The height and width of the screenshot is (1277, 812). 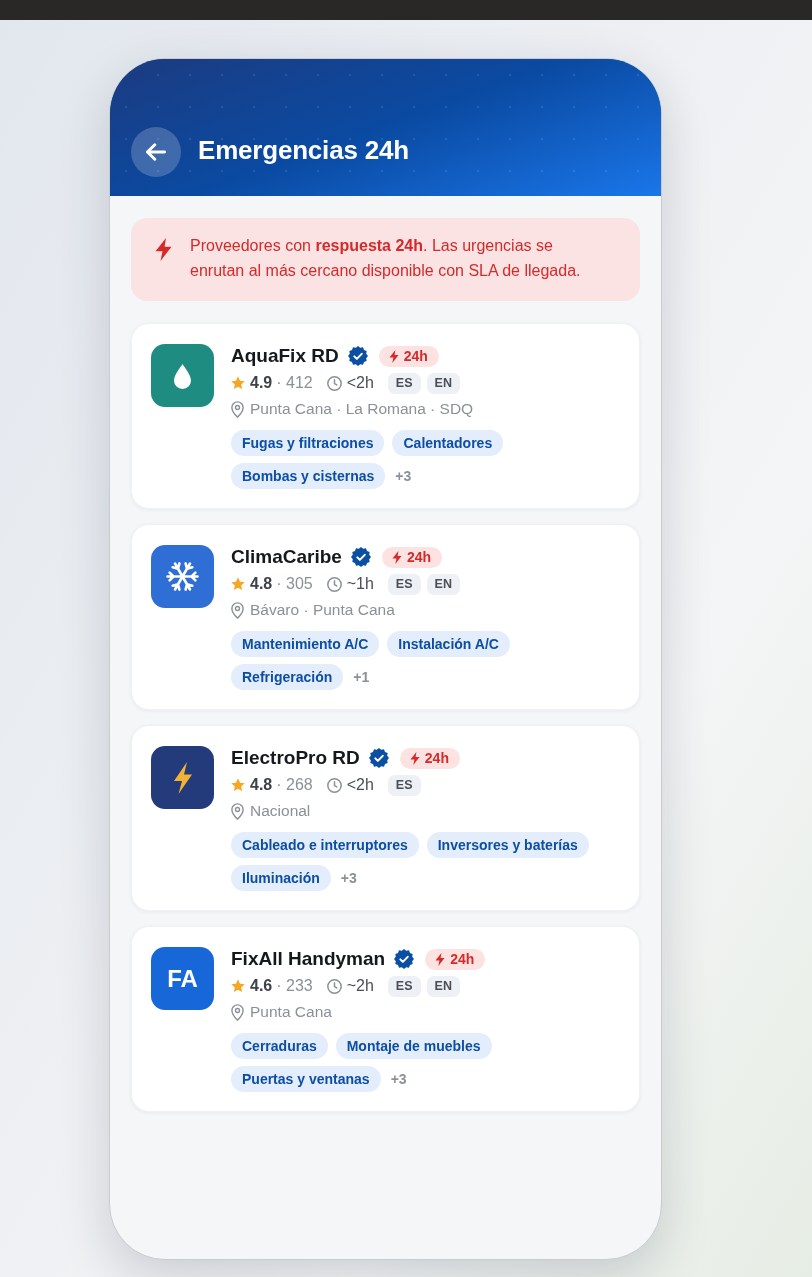 I want to click on service-tag: Refrigeración, so click(x=287, y=677).